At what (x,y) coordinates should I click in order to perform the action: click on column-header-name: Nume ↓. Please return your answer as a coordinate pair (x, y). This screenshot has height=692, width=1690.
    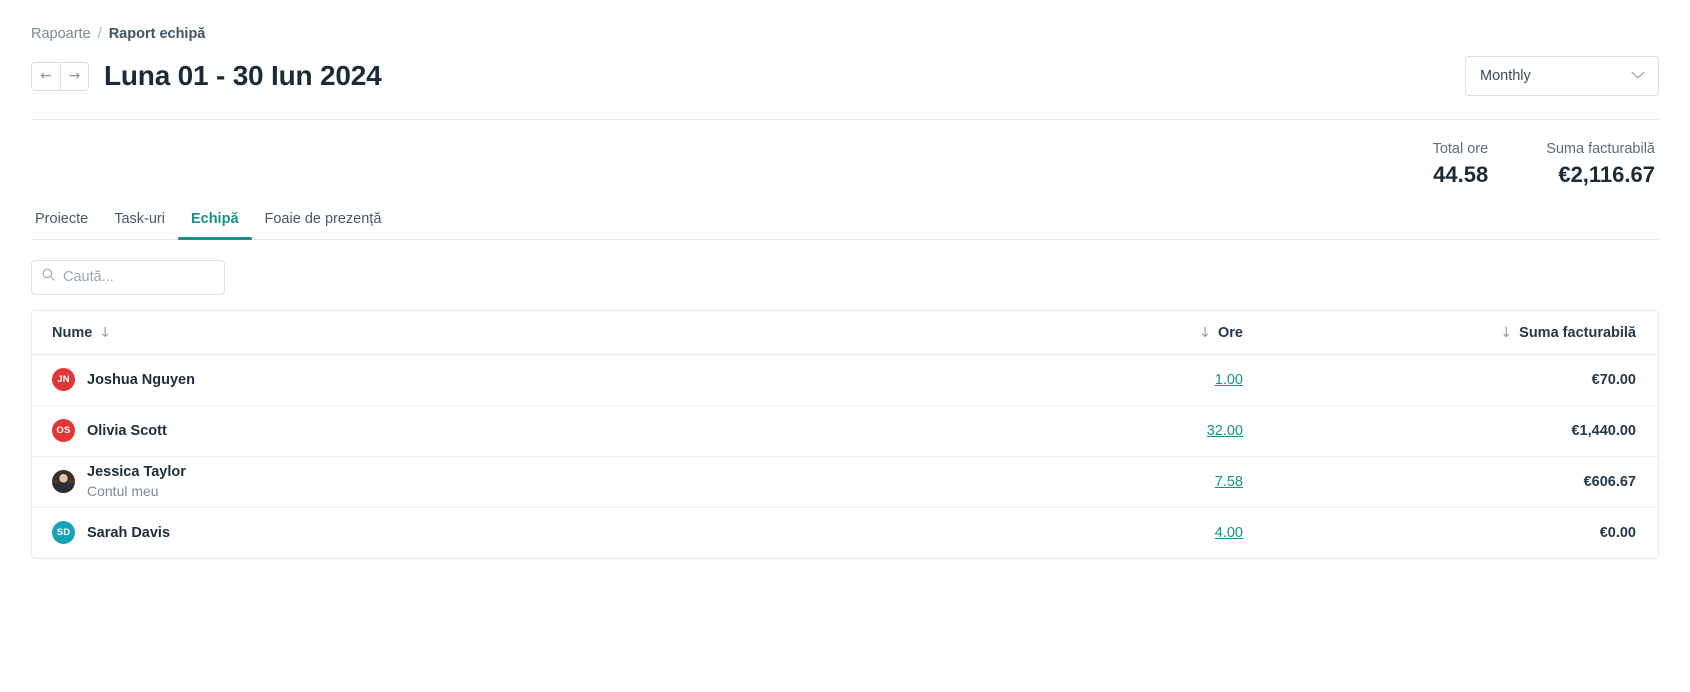
    Looking at the image, I should click on (482, 332).